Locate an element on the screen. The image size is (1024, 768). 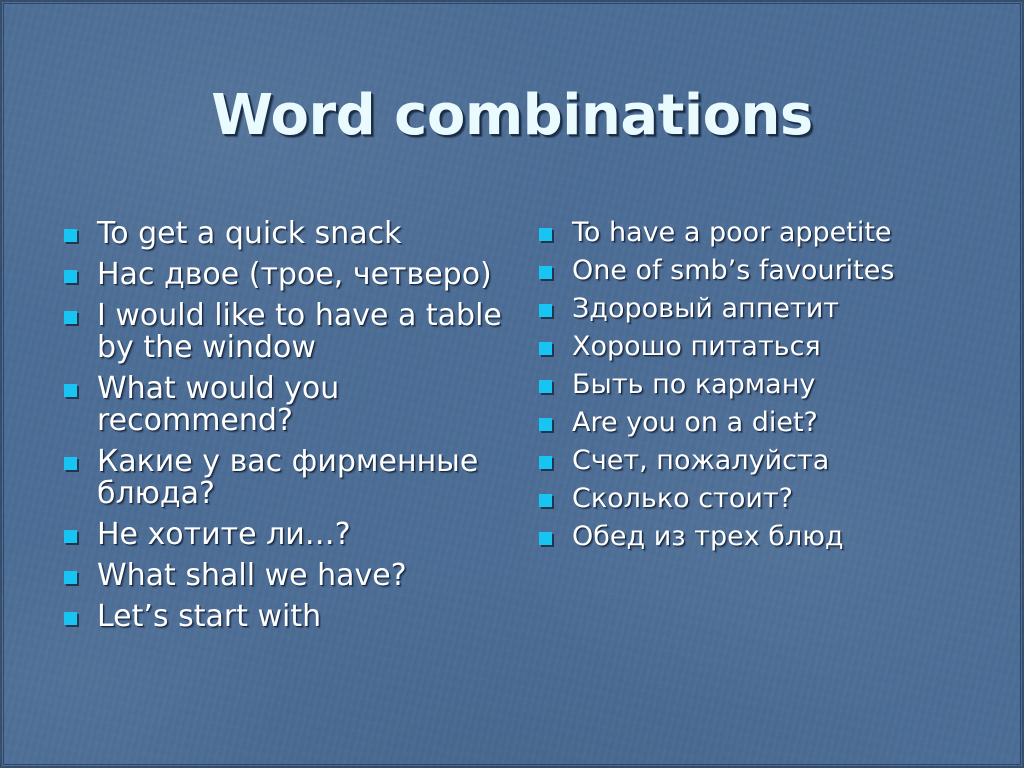
list-item-label: Какие у вас фирменные блюда? is located at coordinates (288, 477).